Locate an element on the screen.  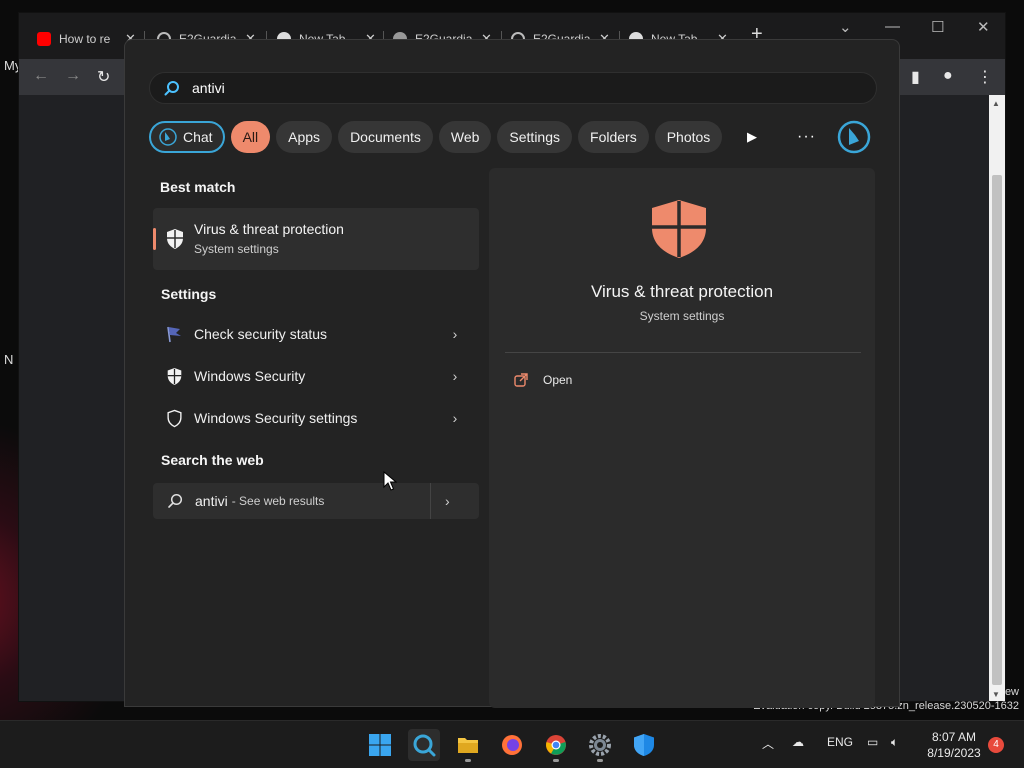
scroll-down-icon: ▼ is located at coordinates (996, 694).